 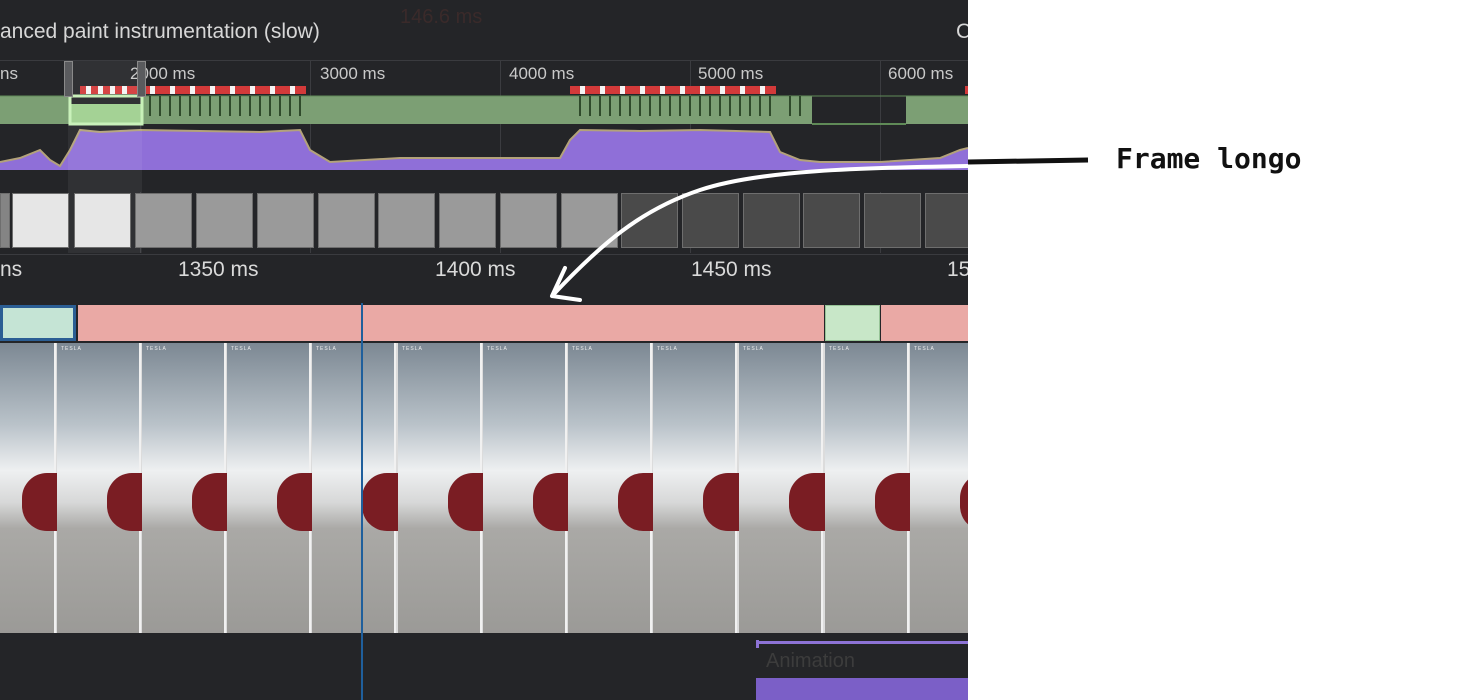 I want to click on annotation-overlay, so click(x=819, y=229).